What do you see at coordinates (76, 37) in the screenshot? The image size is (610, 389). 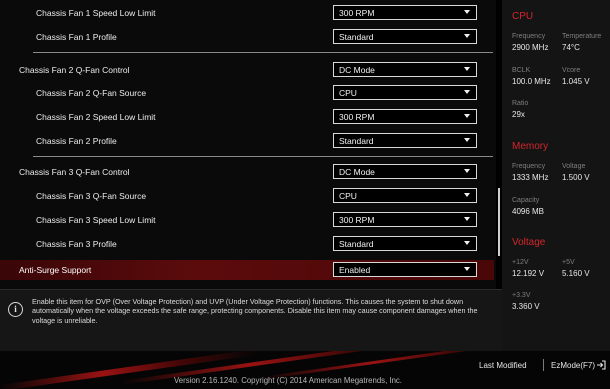 I see `setting-label: Chassis Fan 1 Profile` at bounding box center [76, 37].